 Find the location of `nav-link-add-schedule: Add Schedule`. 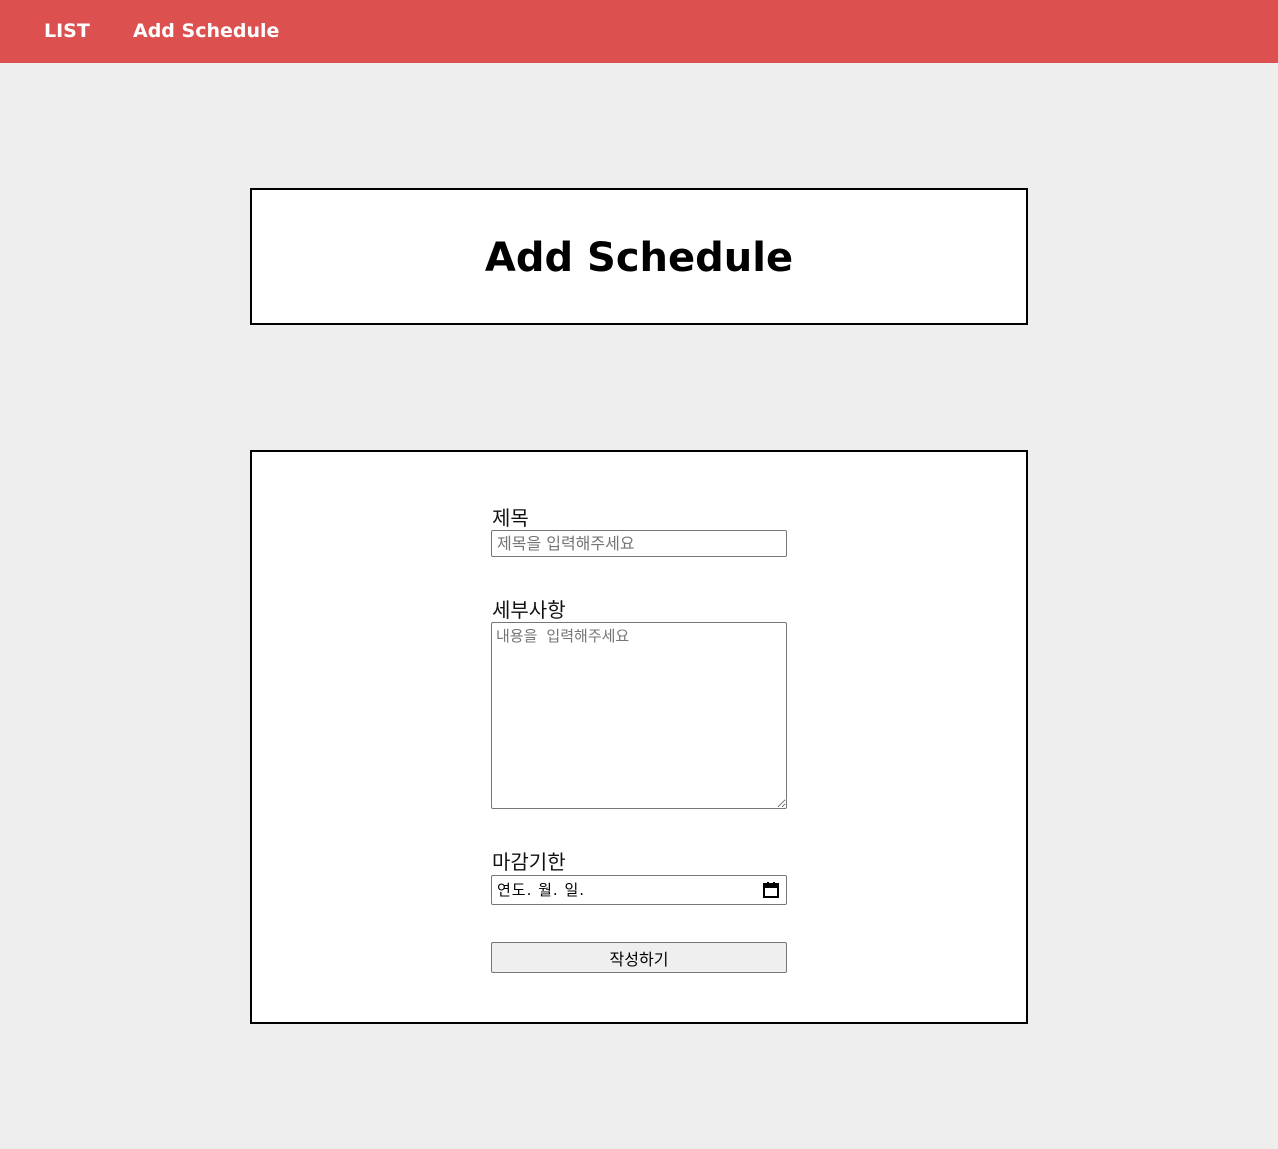

nav-link-add-schedule: Add Schedule is located at coordinates (206, 31).